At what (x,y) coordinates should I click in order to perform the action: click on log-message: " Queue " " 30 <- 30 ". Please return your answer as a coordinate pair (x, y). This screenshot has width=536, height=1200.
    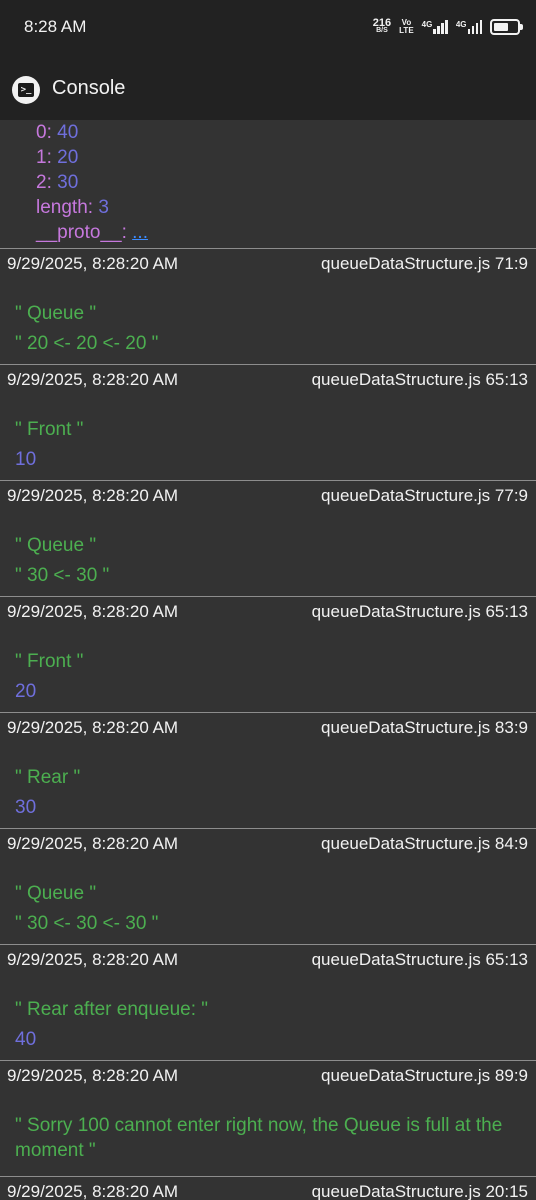
    Looking at the image, I should click on (270, 563).